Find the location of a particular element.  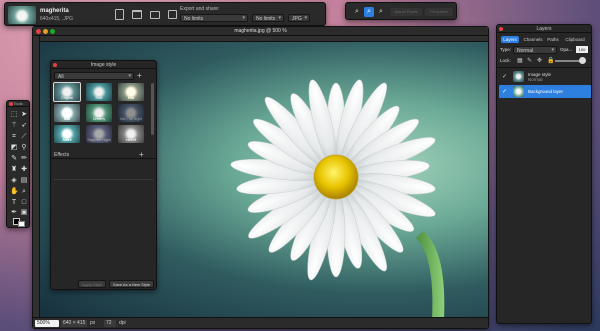

magnify-tool-icon: ⌕ is located at coordinates (24, 192).